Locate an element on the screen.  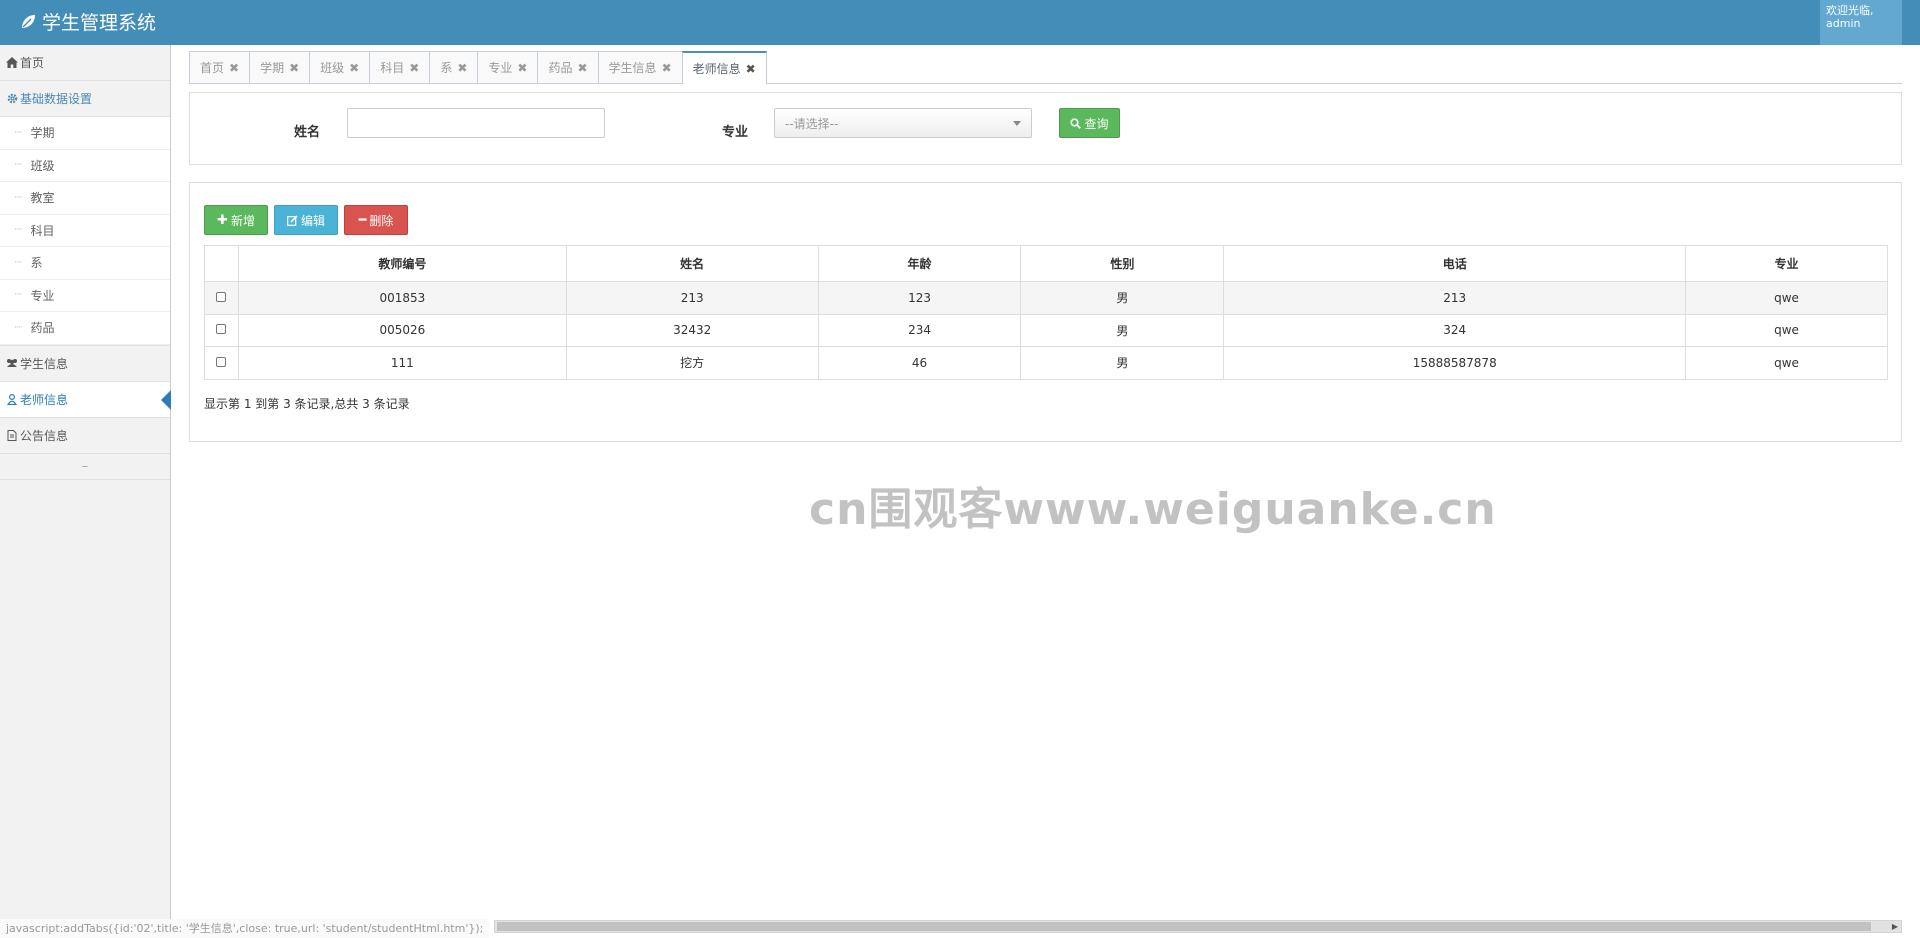
table-row: 005026 32432 234 男 324 qwe is located at coordinates (1046, 330).